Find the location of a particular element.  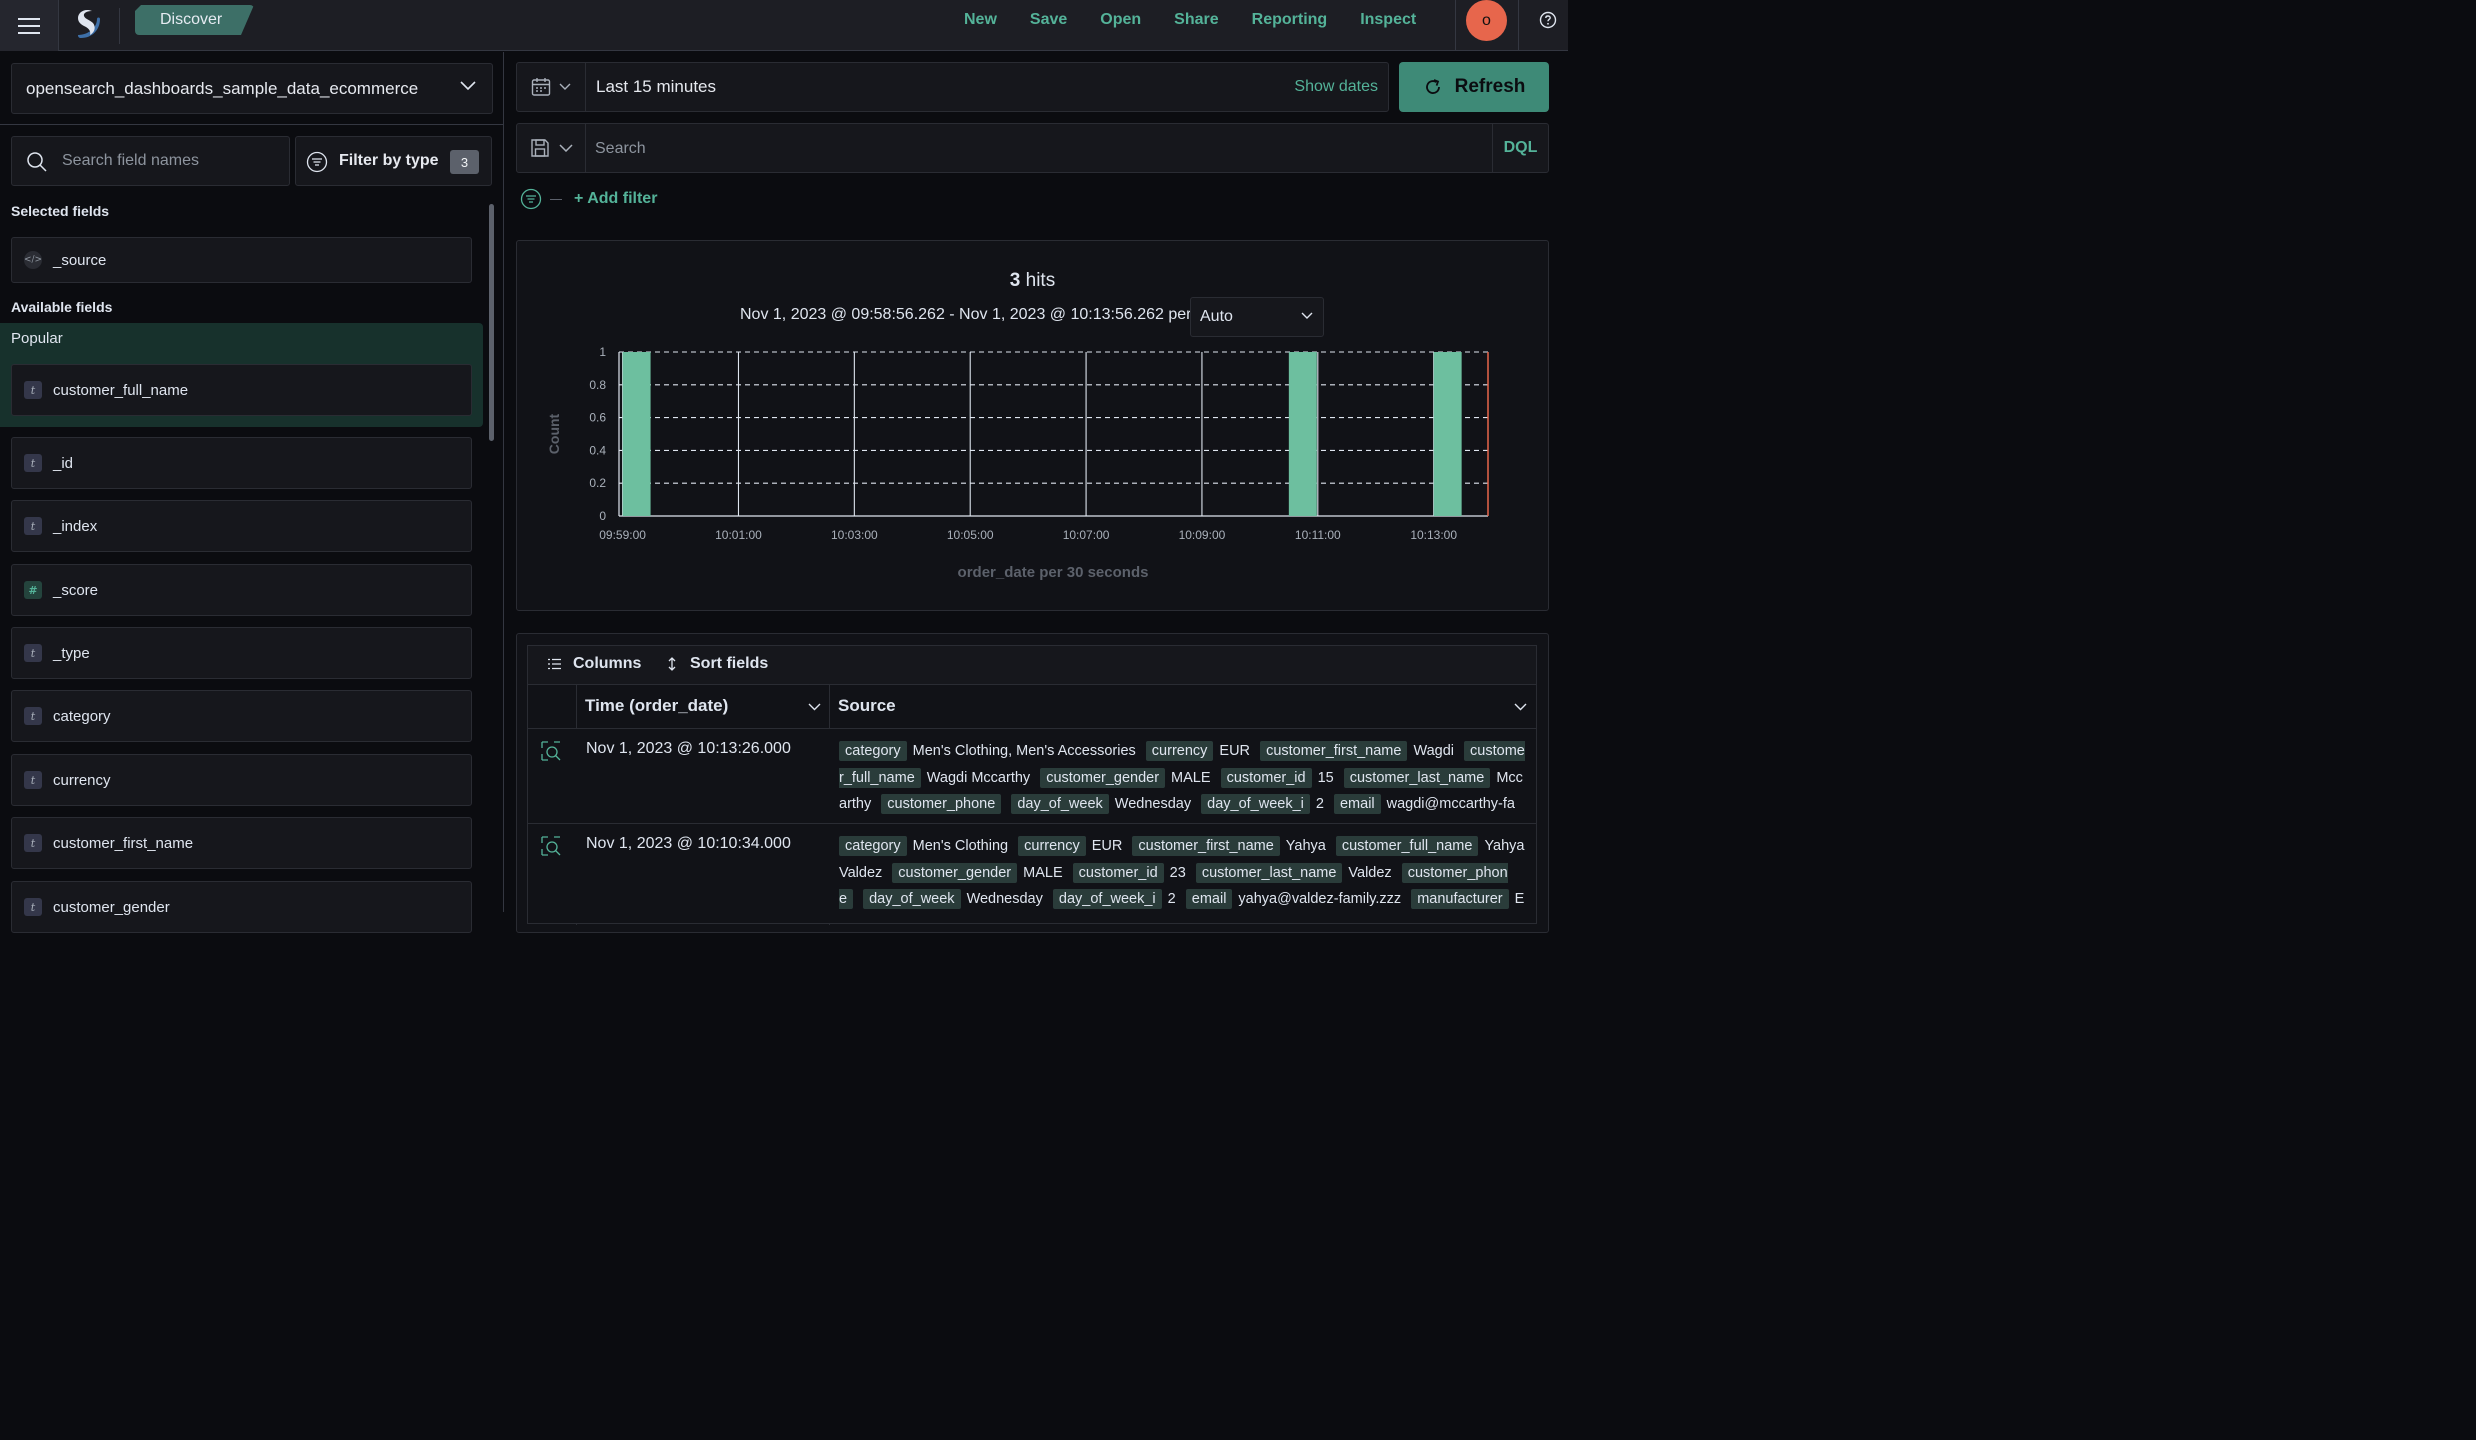

calendar-icon is located at coordinates (541, 87).